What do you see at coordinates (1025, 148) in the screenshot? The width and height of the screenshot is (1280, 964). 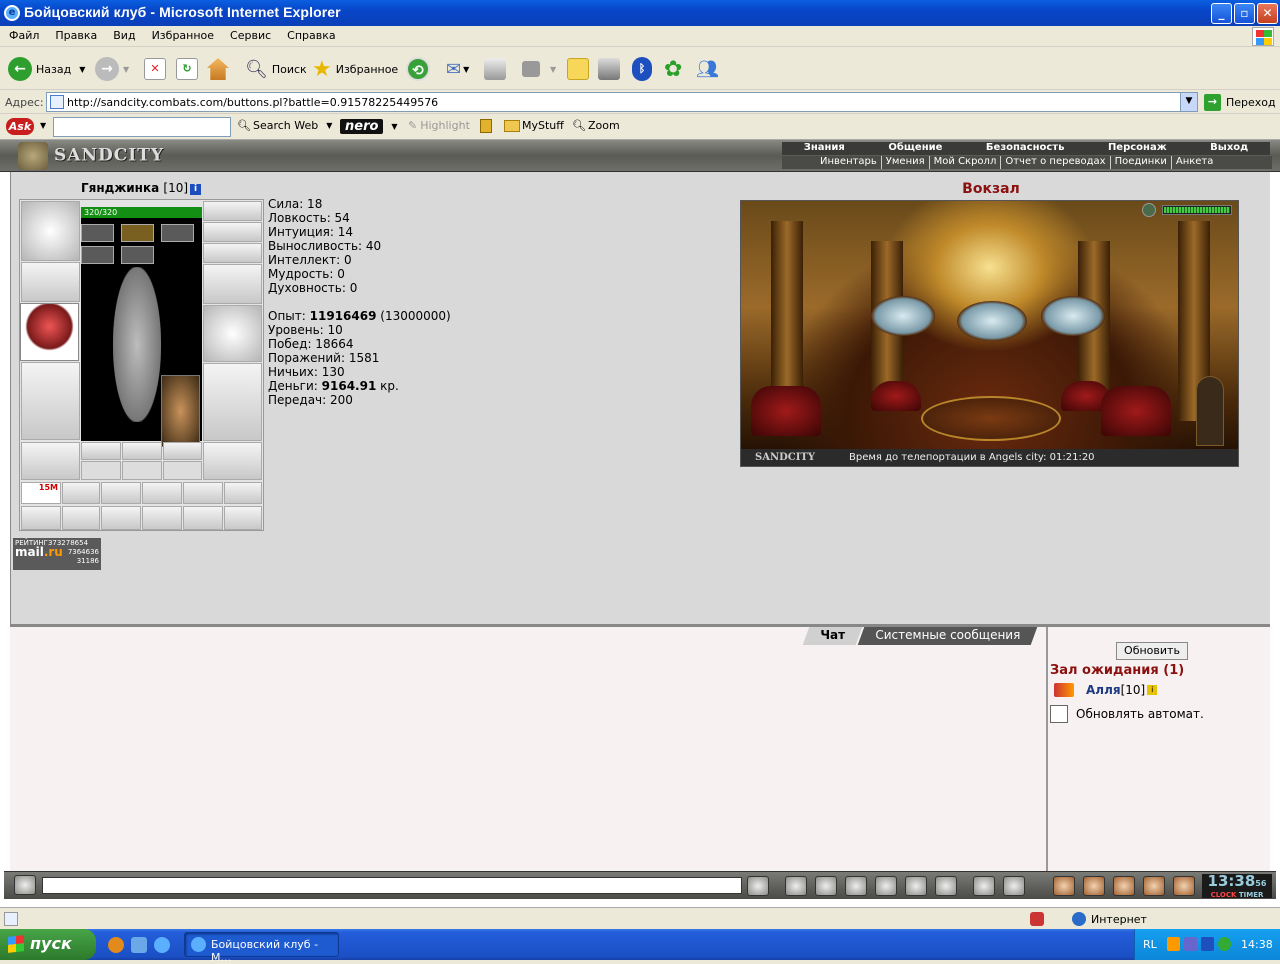 I see `nav-security: Безопасность` at bounding box center [1025, 148].